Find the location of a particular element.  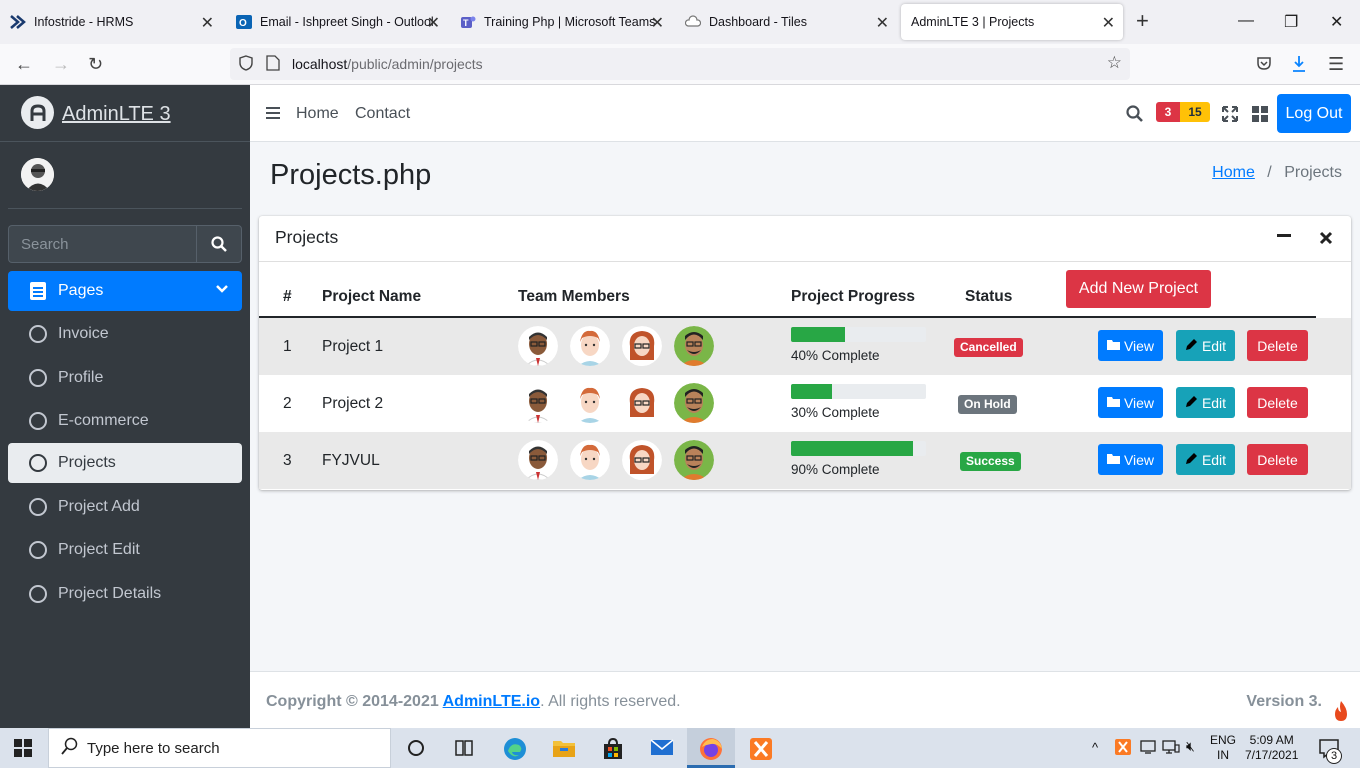

brand-text: AdminLTE 3 is located at coordinates (116, 114).